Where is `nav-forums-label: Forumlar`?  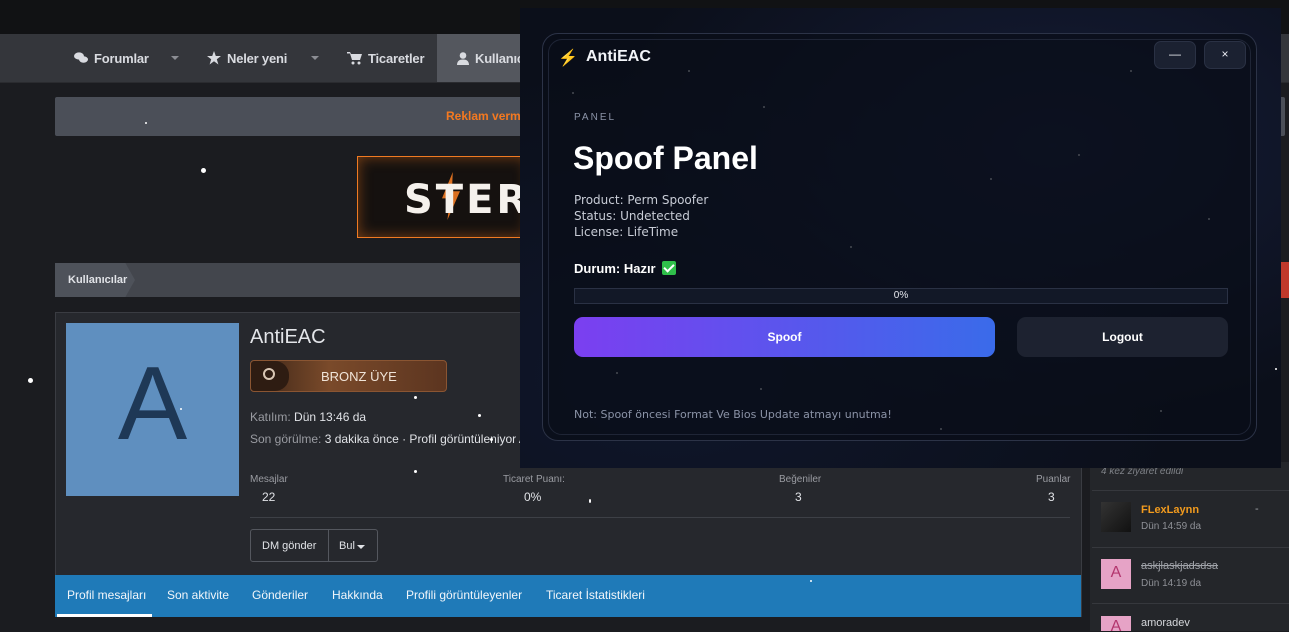 nav-forums-label: Forumlar is located at coordinates (121, 58).